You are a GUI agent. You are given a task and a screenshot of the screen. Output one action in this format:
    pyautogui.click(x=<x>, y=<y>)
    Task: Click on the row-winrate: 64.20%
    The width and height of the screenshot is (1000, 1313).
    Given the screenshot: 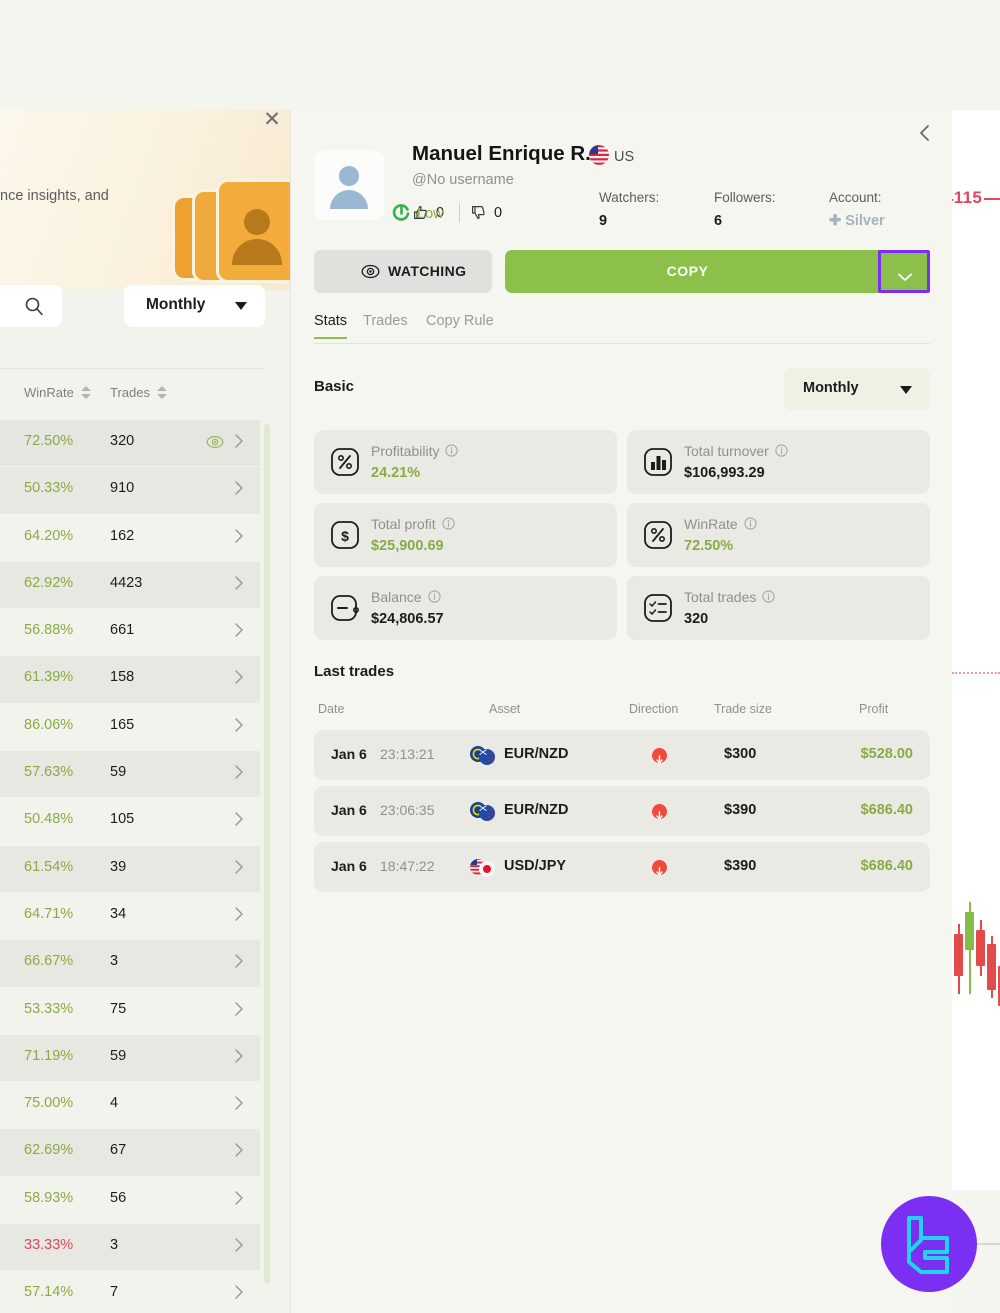 What is the action you would take?
    pyautogui.click(x=49, y=535)
    